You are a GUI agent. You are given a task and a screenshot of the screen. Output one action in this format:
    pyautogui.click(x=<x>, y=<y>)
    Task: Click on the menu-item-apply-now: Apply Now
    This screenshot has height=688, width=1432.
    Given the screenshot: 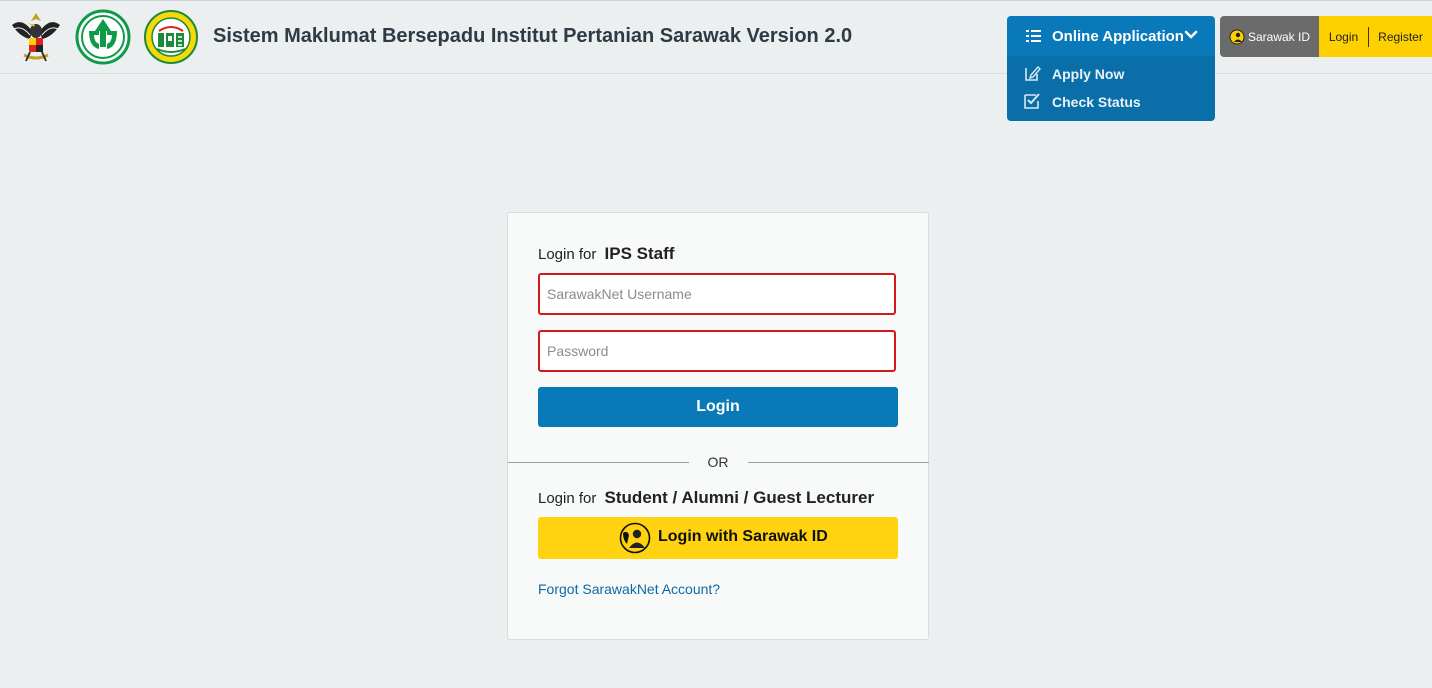 What is the action you would take?
    pyautogui.click(x=1111, y=75)
    